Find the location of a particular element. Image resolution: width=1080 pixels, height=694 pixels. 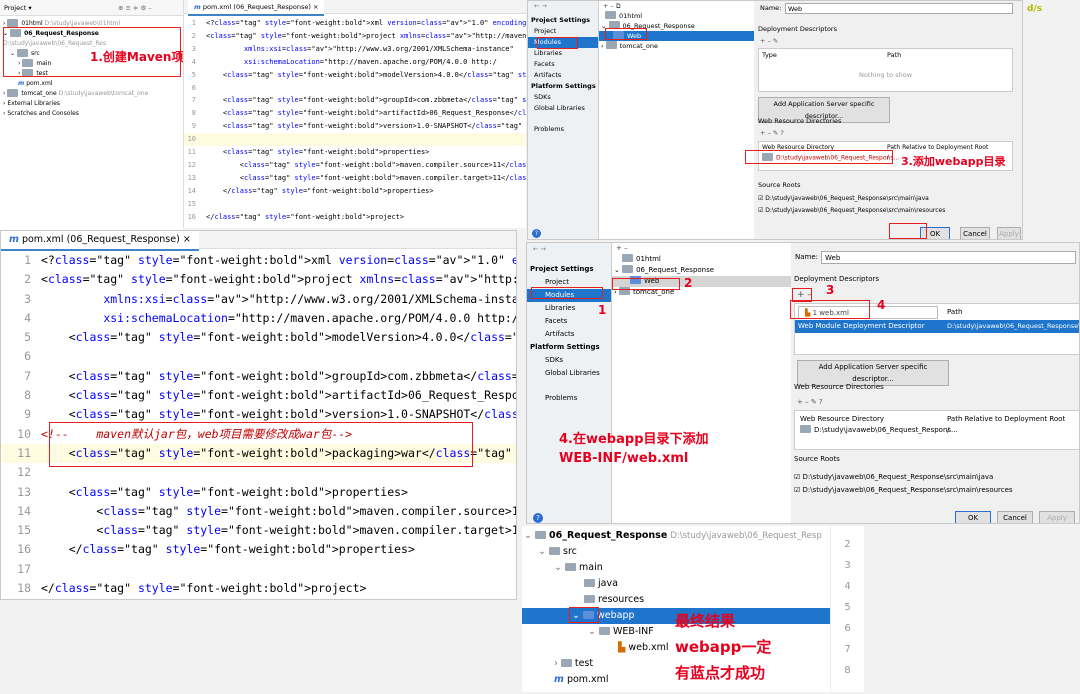

dialog1-side-artifacts: Artifacts is located at coordinates (563, 75).